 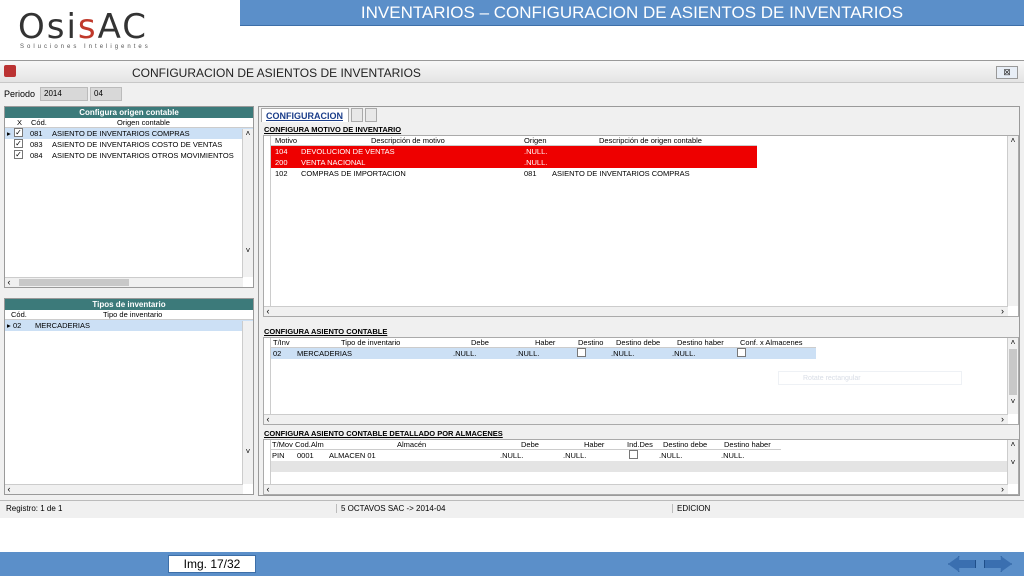 I want to click on ghost-menu-item: Rotate rectangular, so click(x=870, y=378).